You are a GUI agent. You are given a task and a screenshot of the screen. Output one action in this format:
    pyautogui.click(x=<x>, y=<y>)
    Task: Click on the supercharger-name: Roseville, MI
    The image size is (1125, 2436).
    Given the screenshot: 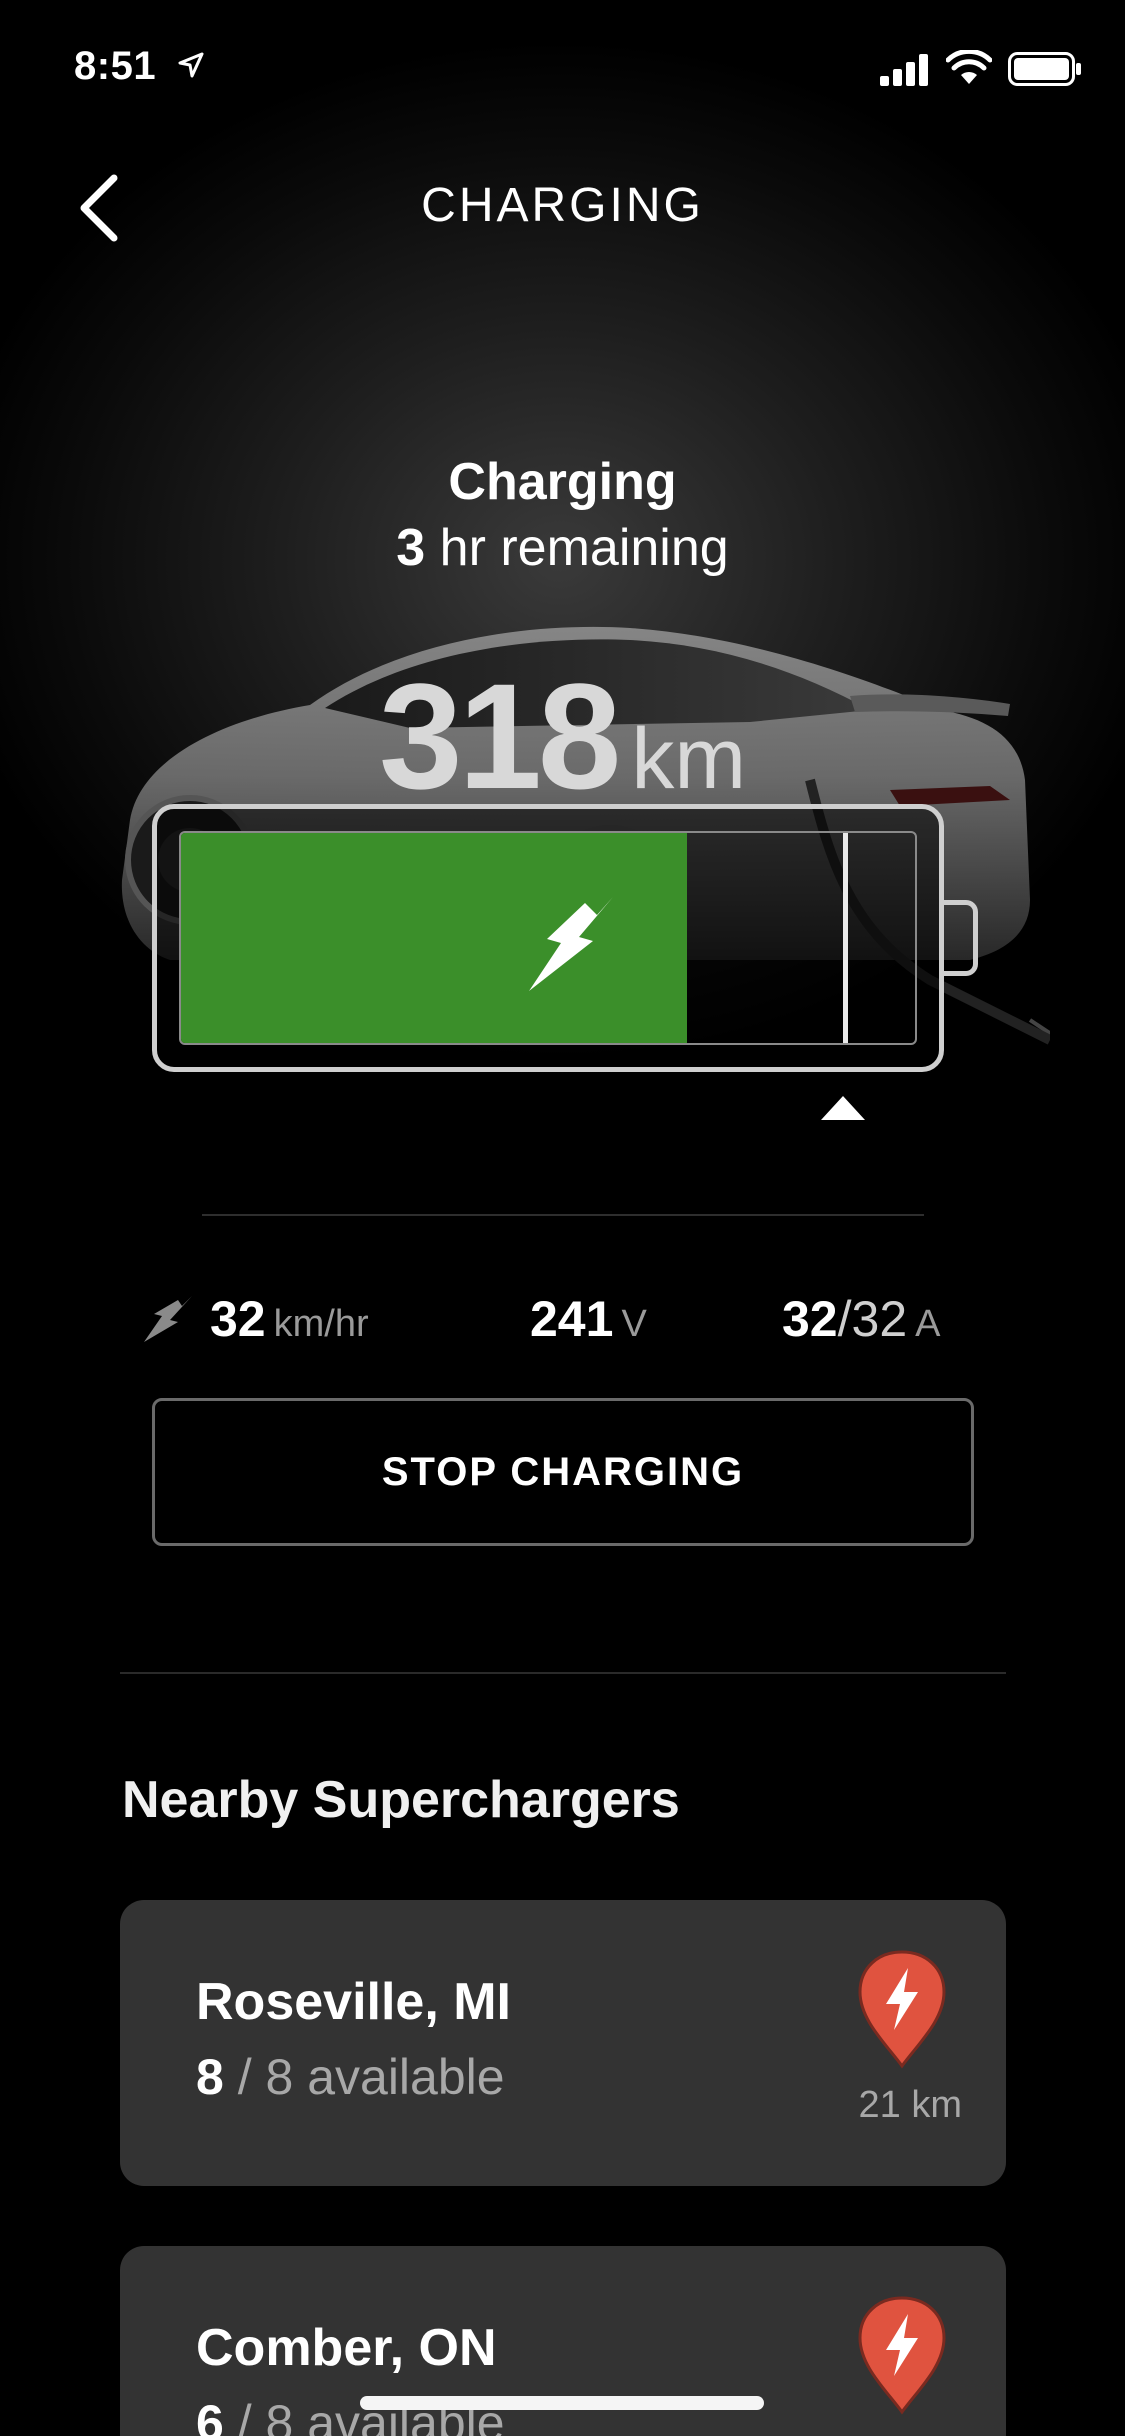 What is the action you would take?
    pyautogui.click(x=353, y=2002)
    